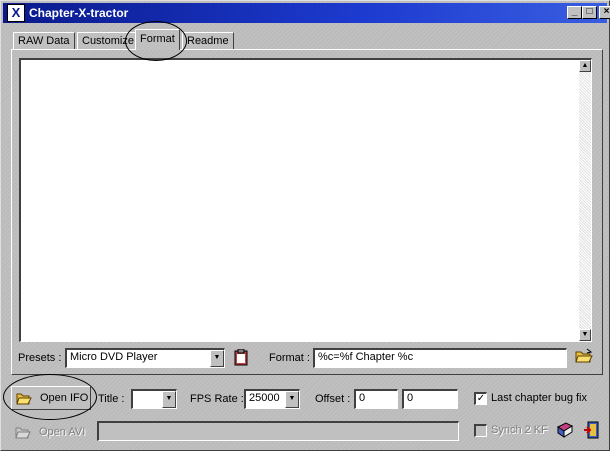 This screenshot has height=451, width=610. What do you see at coordinates (208, 40) in the screenshot?
I see `tab-readme: Readme` at bounding box center [208, 40].